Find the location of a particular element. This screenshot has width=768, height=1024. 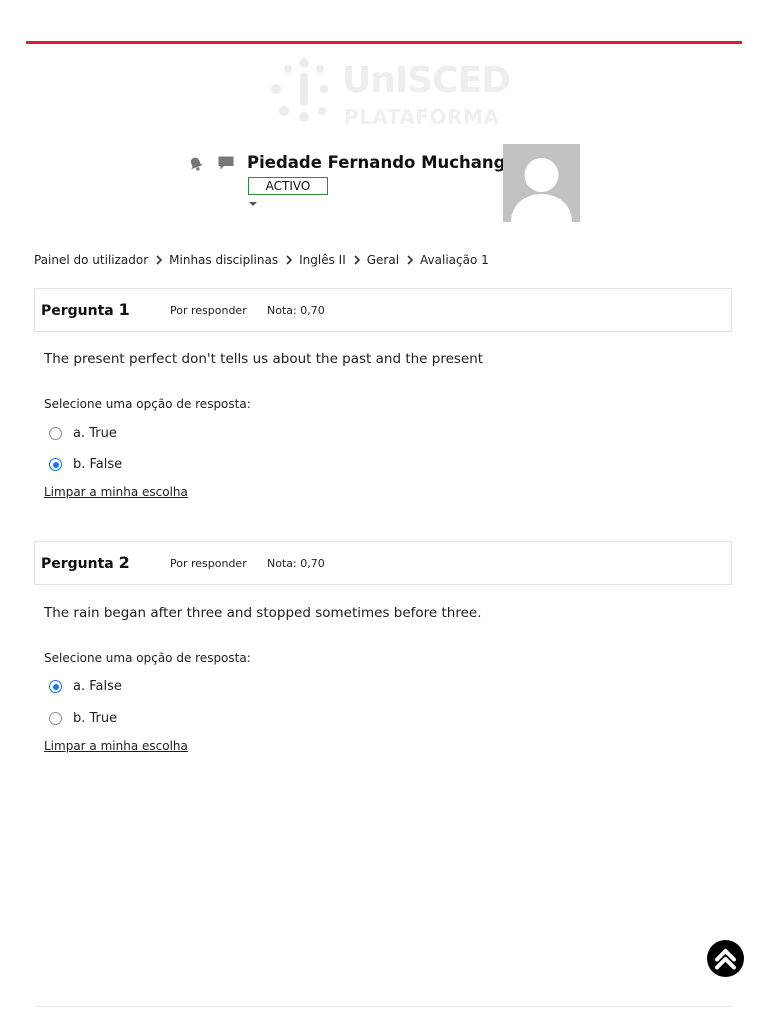

bell-icon is located at coordinates (196, 164).